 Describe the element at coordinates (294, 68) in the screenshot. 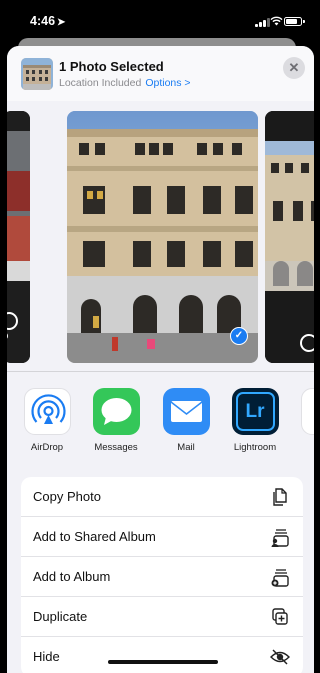

I see `close-button: ✕` at that location.